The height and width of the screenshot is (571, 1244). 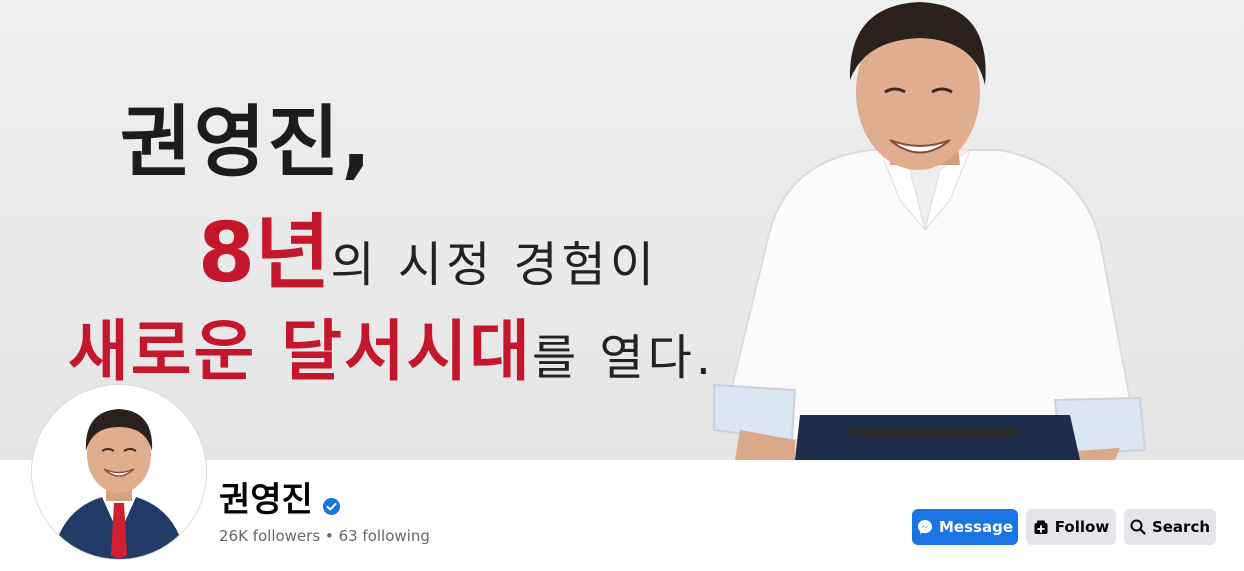 I want to click on follow-label: Follow, so click(x=1082, y=527).